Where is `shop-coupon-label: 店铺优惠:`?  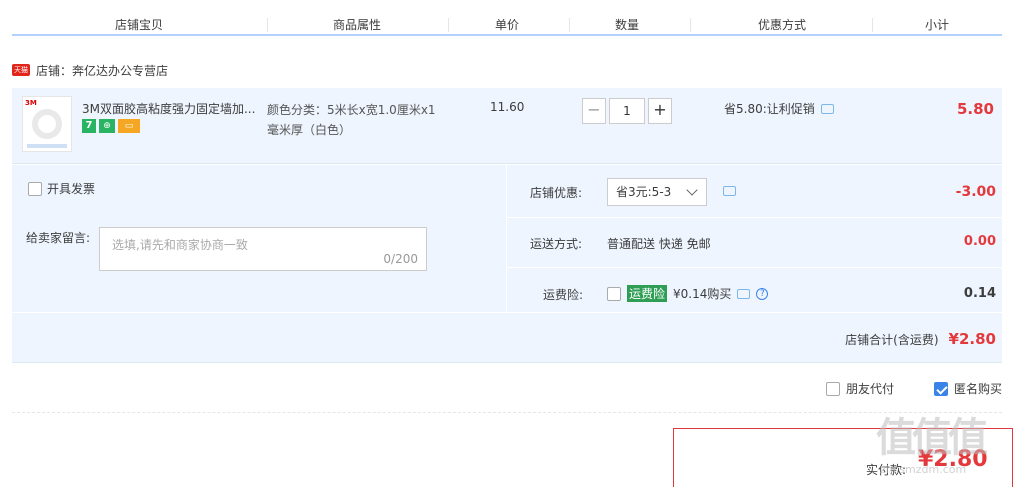 shop-coupon-label: 店铺优惠: is located at coordinates (556, 193).